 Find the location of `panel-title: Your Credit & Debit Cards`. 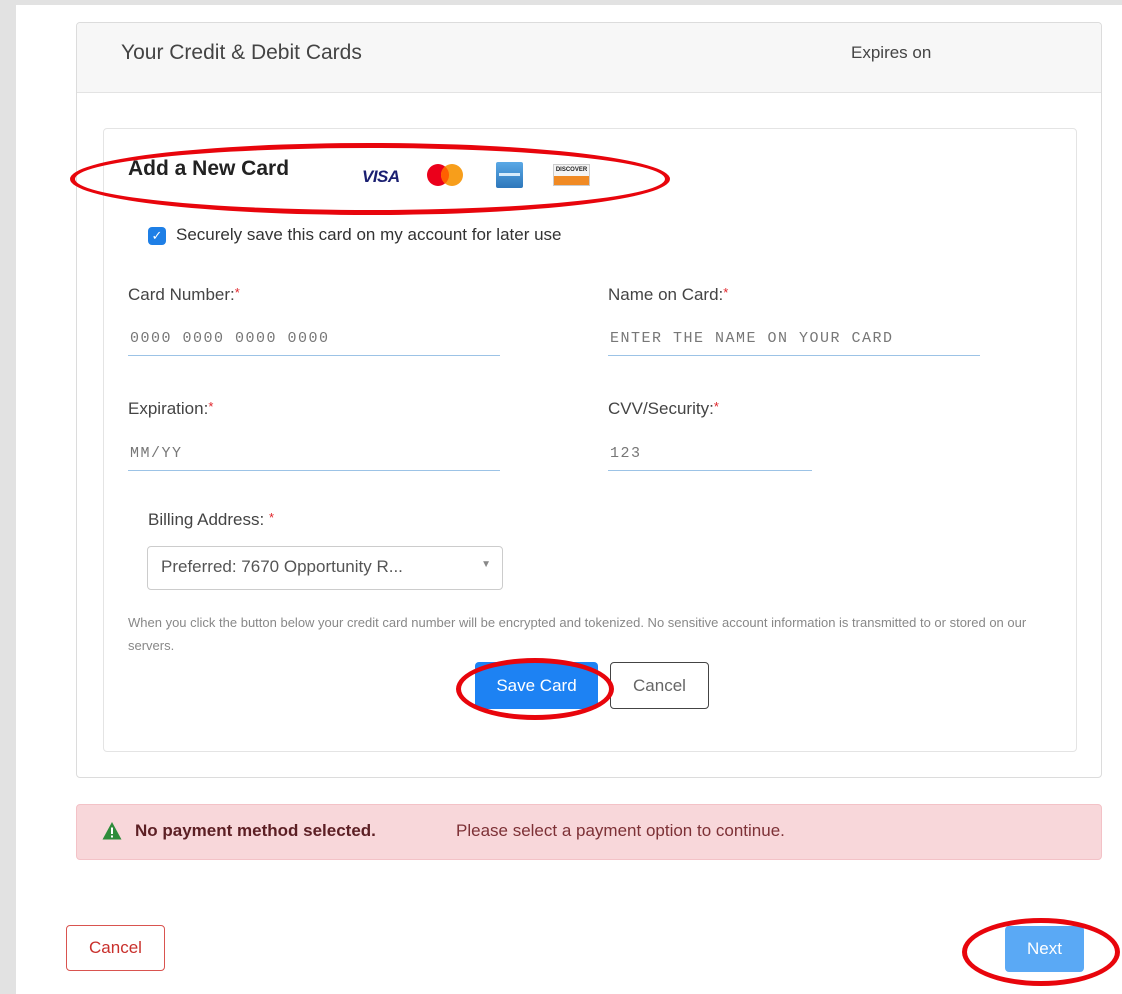

panel-title: Your Credit & Debit Cards is located at coordinates (241, 52).